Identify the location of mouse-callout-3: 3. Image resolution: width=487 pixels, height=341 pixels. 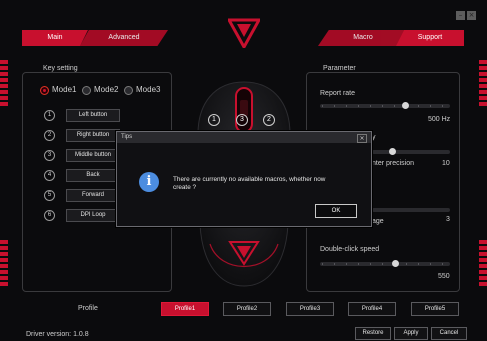
(242, 120).